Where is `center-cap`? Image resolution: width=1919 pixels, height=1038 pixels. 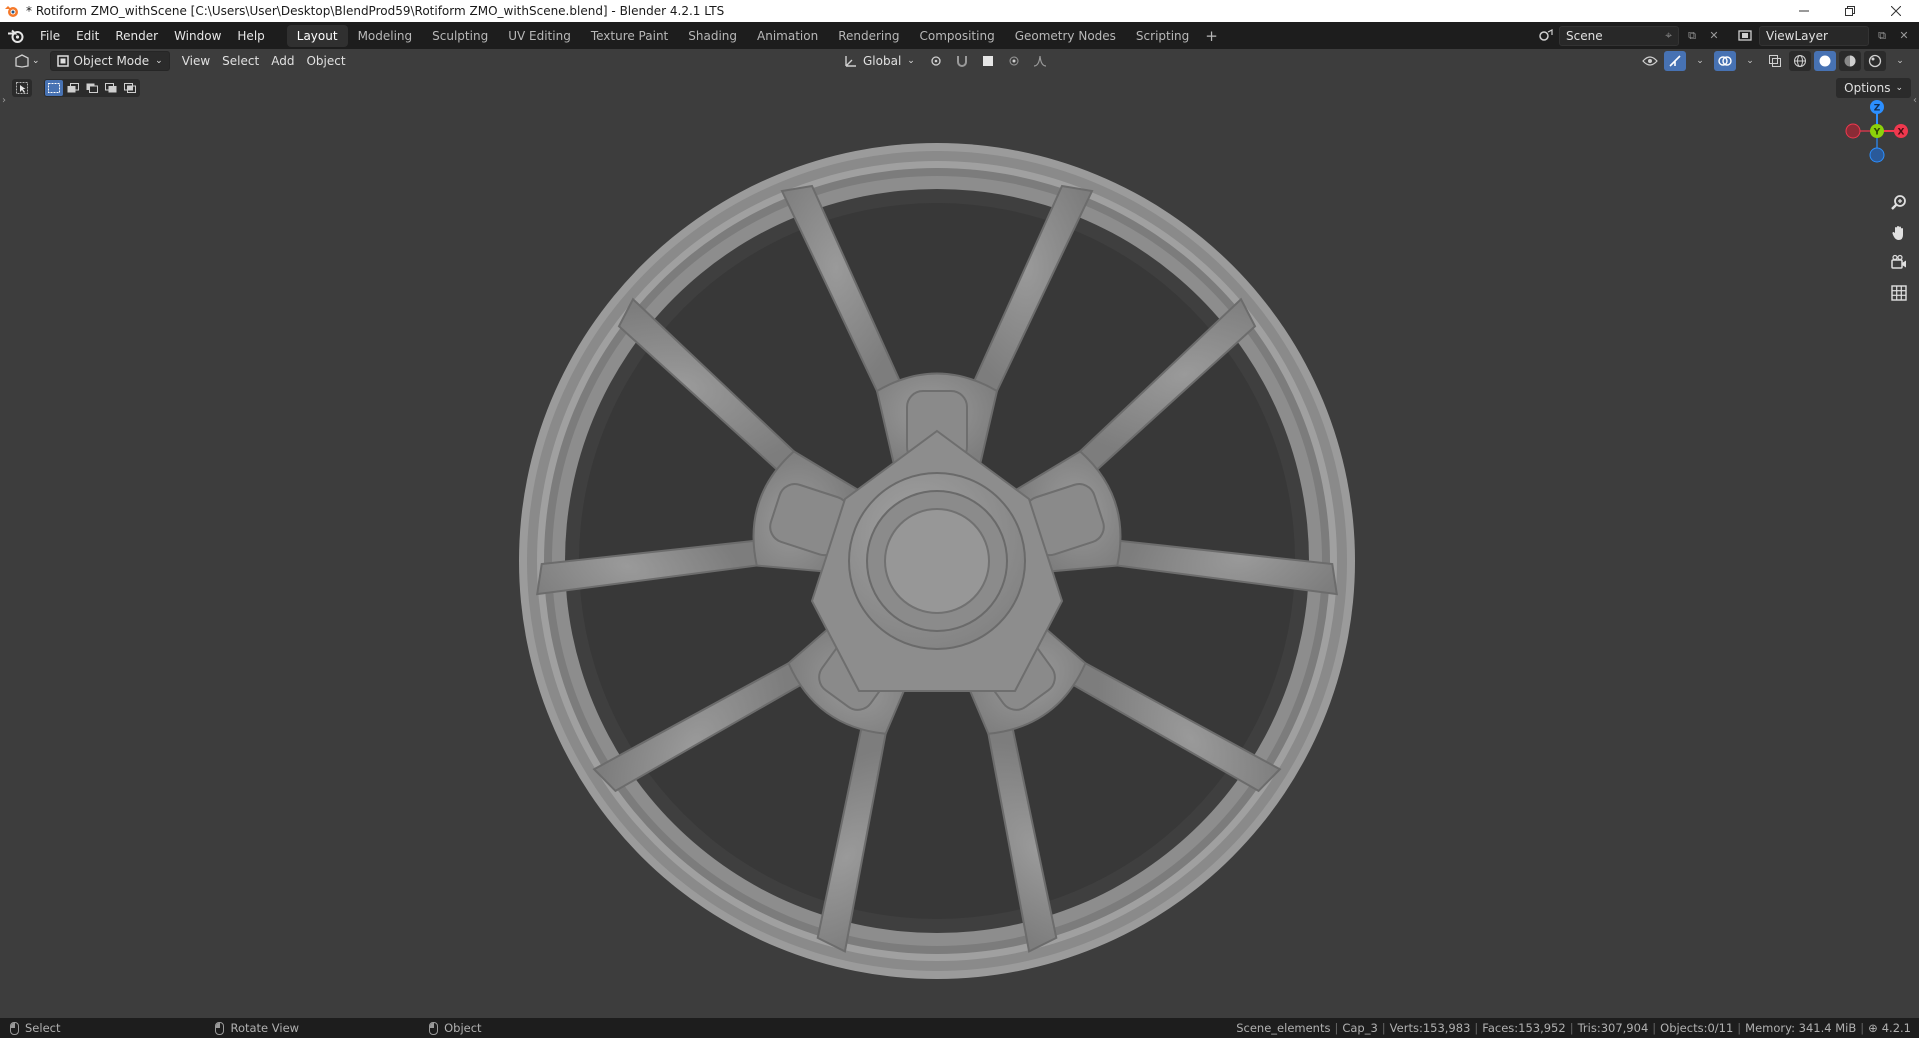 center-cap is located at coordinates (937, 561).